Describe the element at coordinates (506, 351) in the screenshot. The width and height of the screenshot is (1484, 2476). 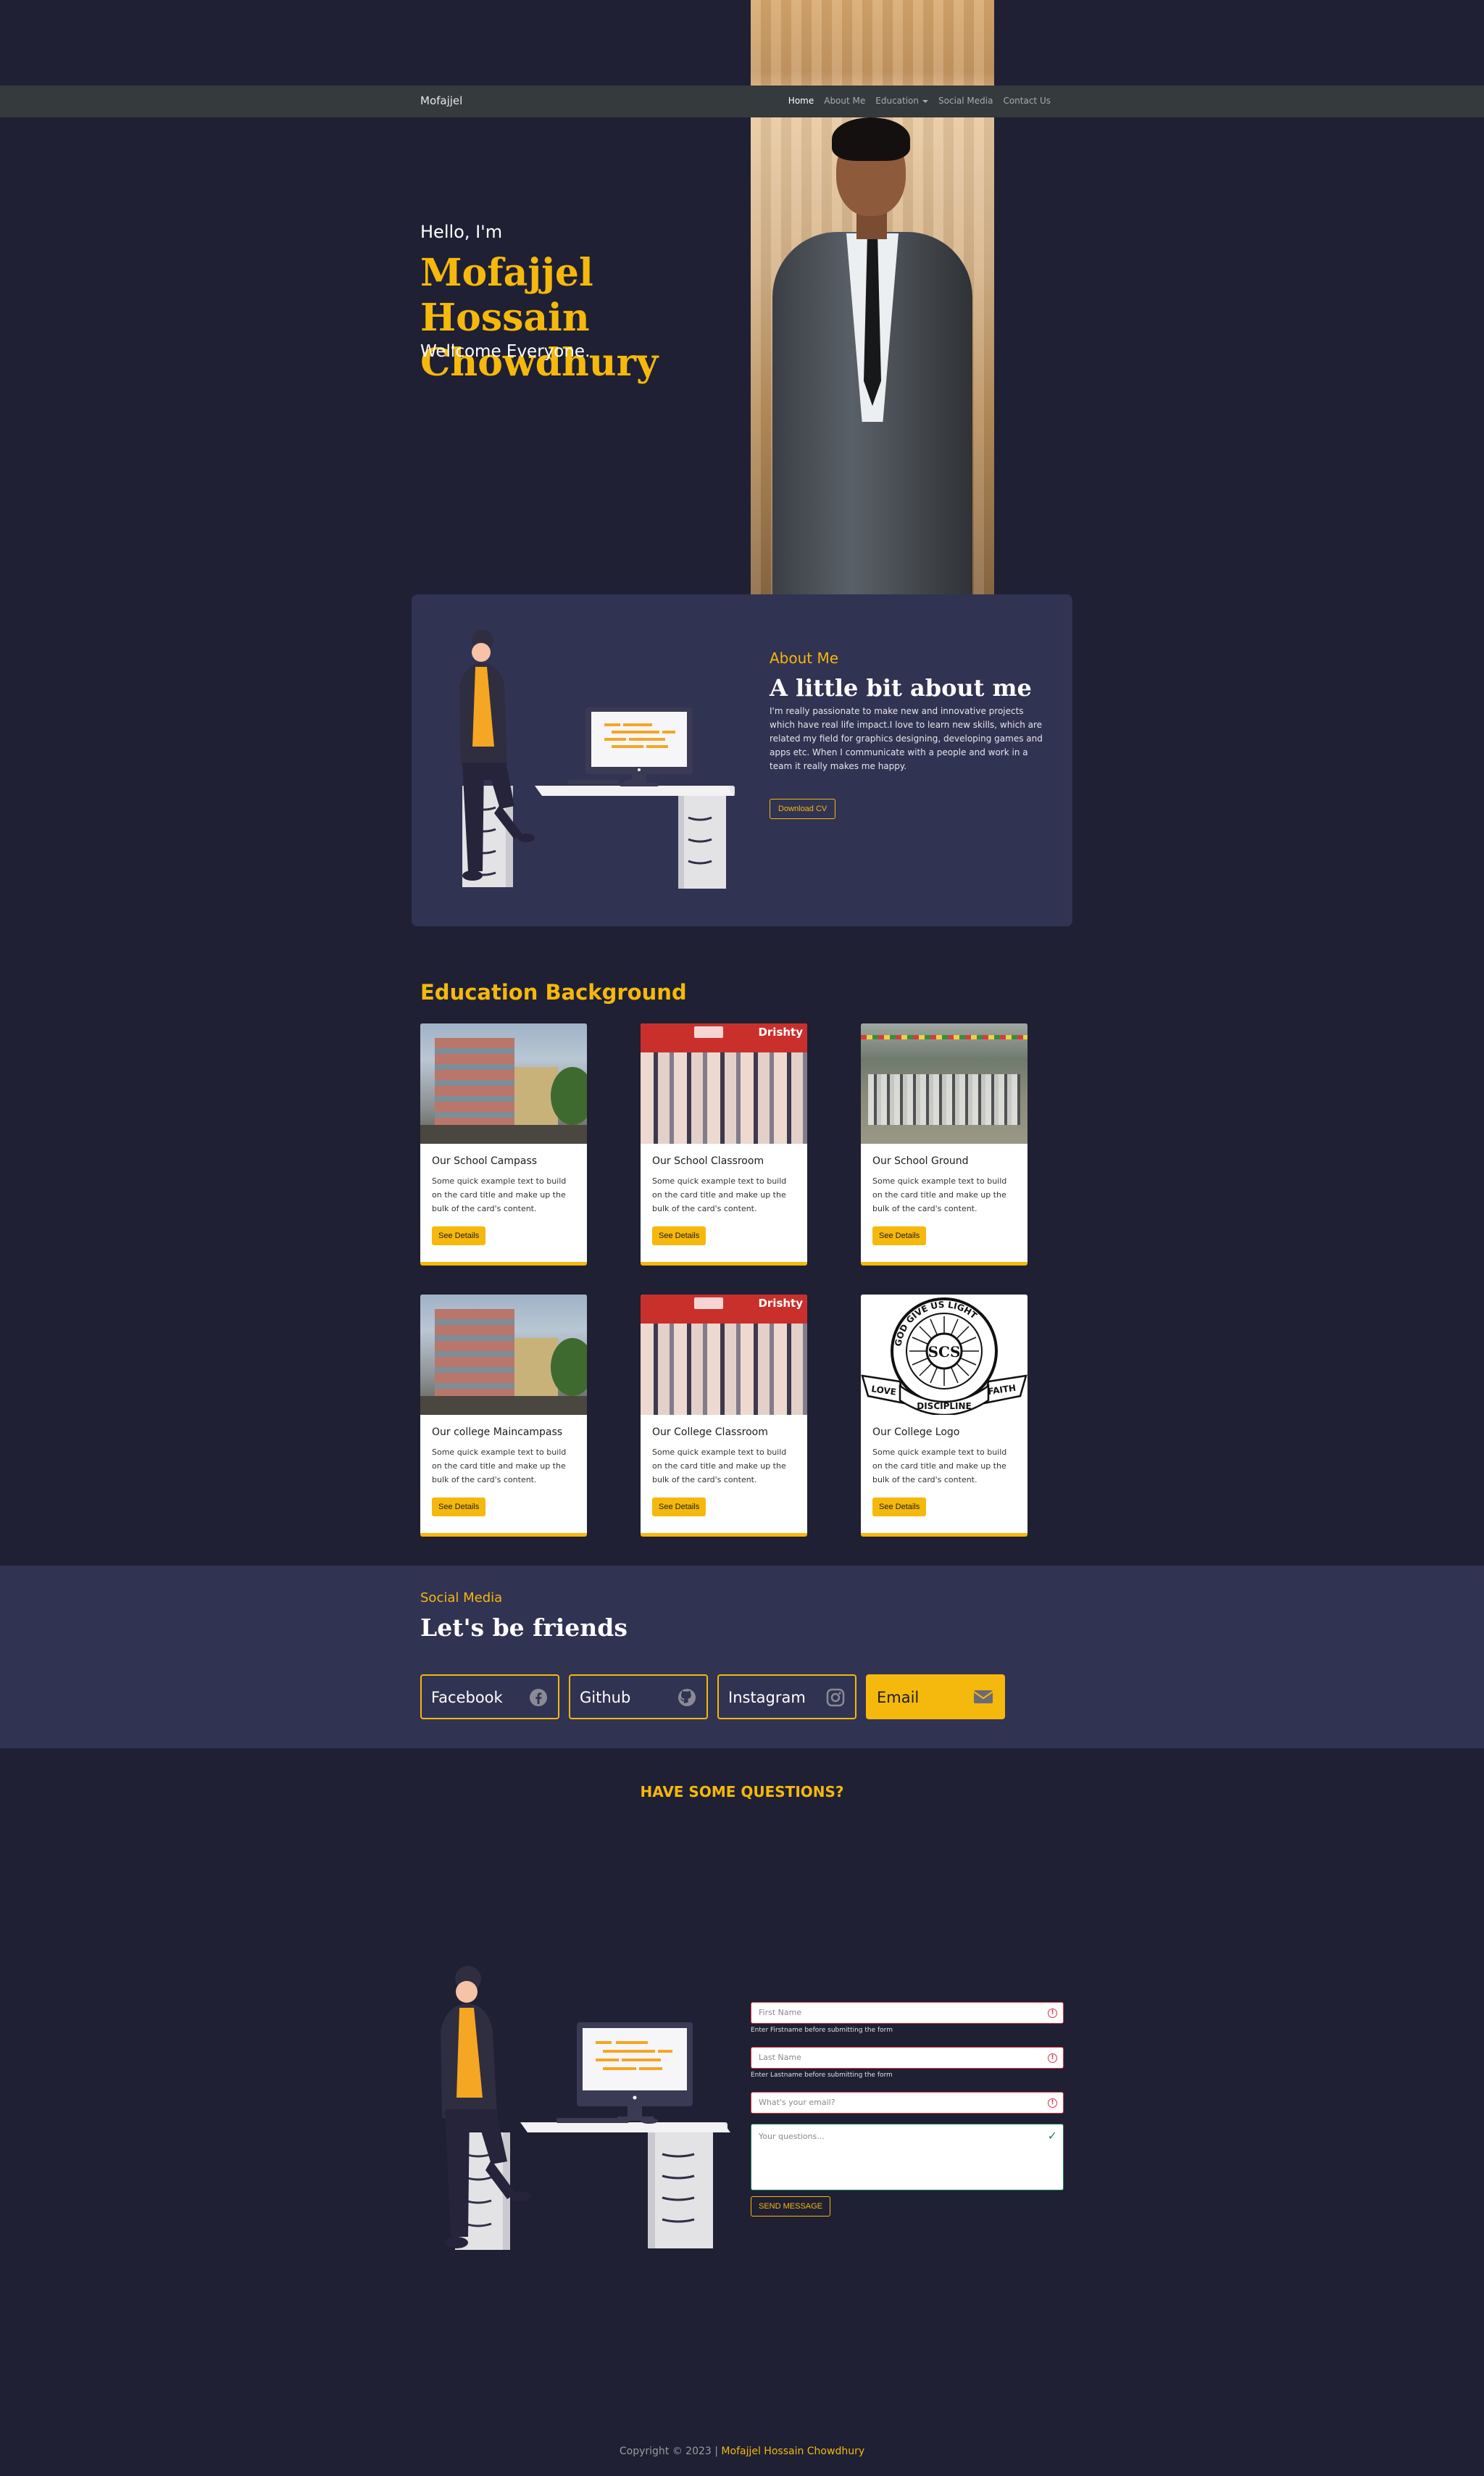
I see `hero-tagline: Wellcome Everyone.` at that location.